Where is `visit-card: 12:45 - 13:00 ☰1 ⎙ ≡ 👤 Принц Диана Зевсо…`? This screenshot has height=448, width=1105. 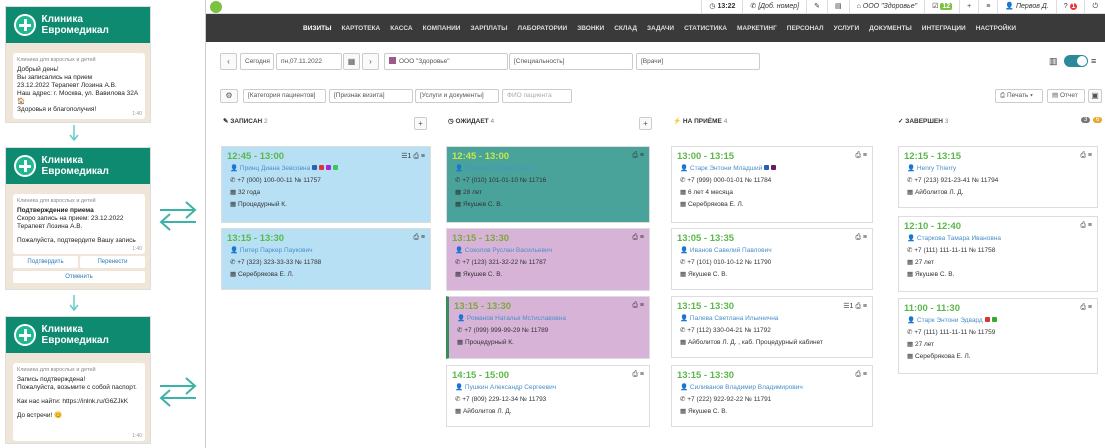 visit-card: 12:45 - 13:00 ☰1 ⎙ ≡ 👤 Принц Диана Зевсо… is located at coordinates (326, 184).